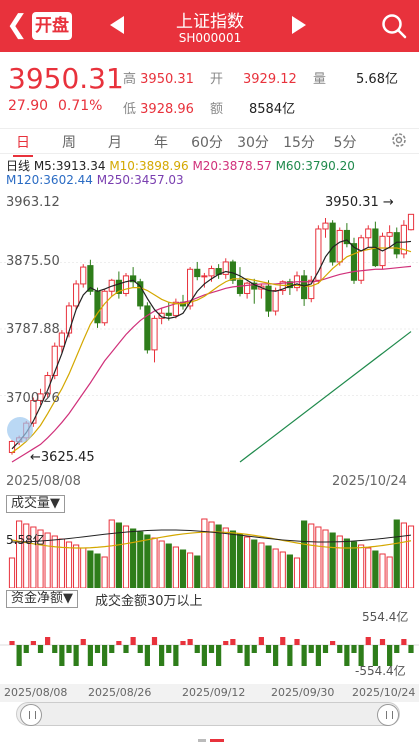  I want to click on chart-start-date: 2025/08/08, so click(43, 481).